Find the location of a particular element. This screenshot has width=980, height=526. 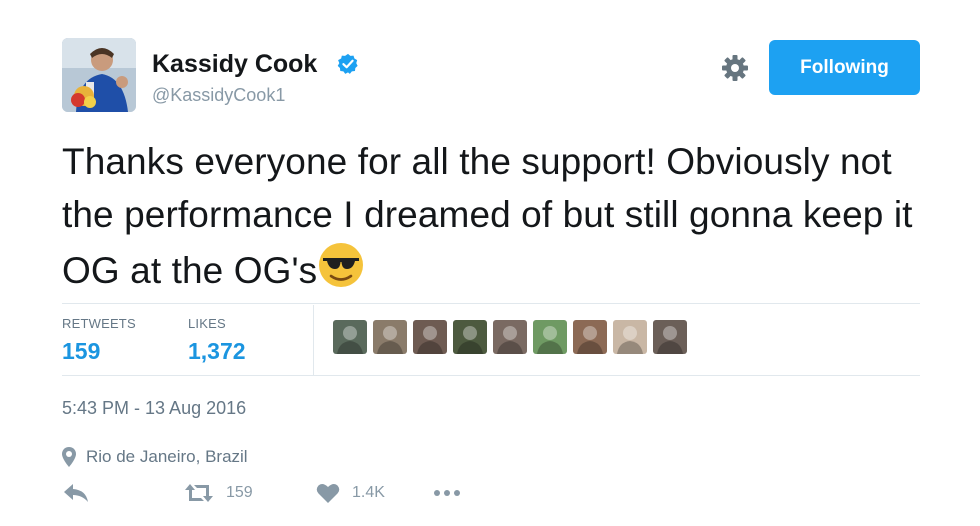

liker-avatars is located at coordinates (510, 337).